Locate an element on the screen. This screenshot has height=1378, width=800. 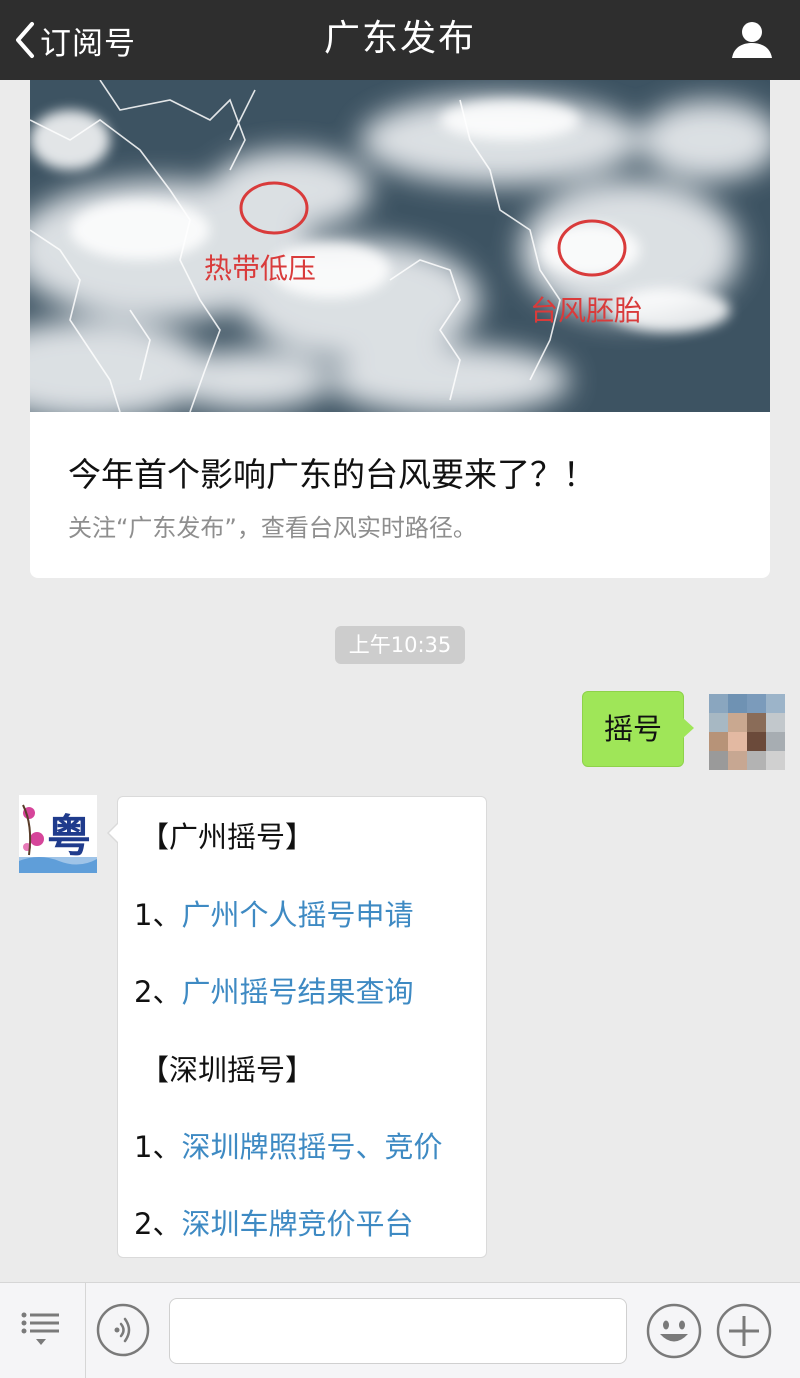
tropical-depression-label: 热带低压 is located at coordinates (260, 269).